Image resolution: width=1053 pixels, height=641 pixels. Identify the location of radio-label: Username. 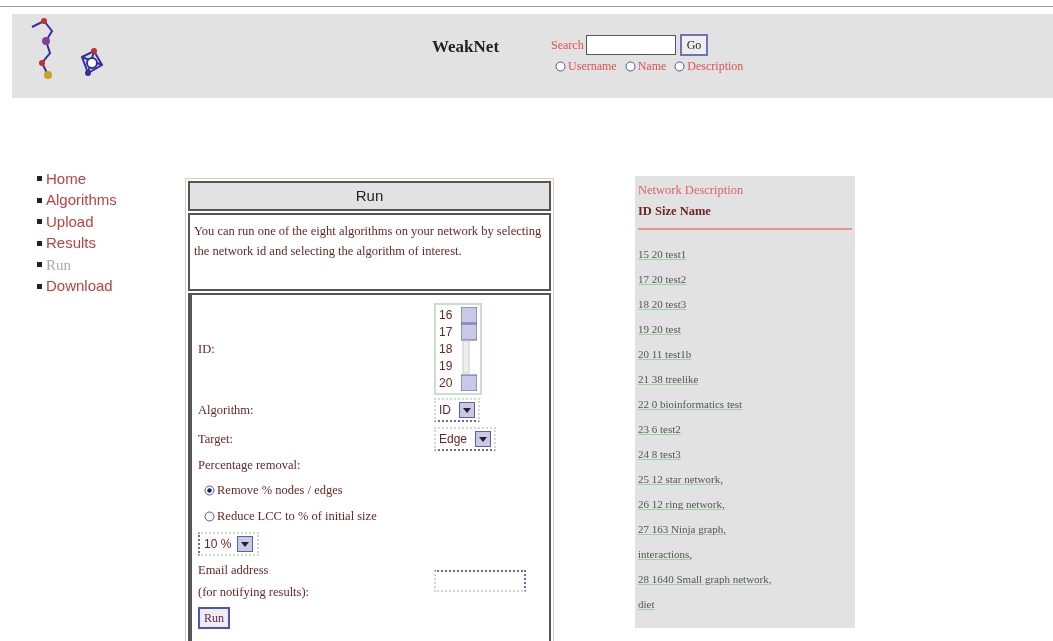
(592, 66).